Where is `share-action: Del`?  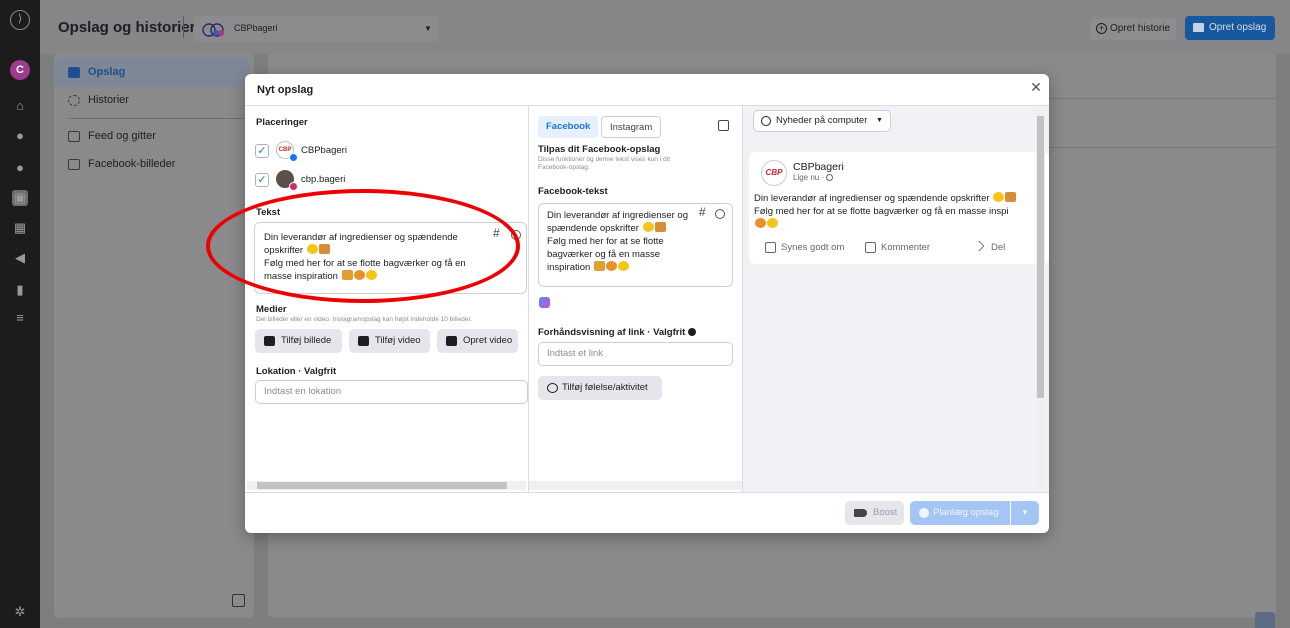
share-action: Del is located at coordinates (989, 246).